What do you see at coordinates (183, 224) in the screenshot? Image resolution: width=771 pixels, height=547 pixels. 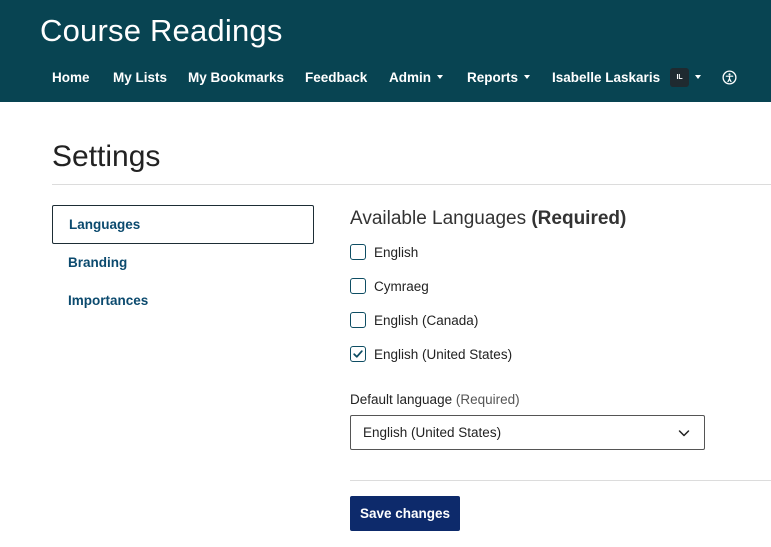 I see `sidebar-item-languages: Languages` at bounding box center [183, 224].